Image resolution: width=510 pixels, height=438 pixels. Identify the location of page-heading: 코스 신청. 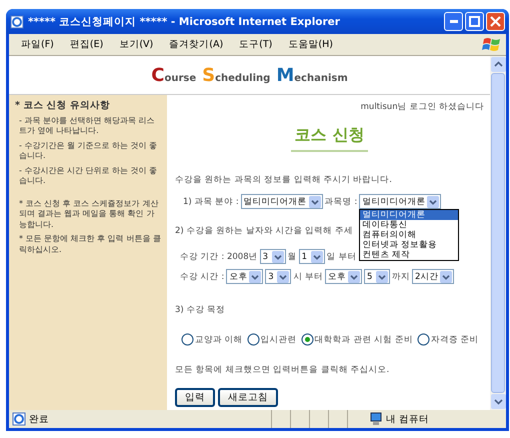
(329, 138).